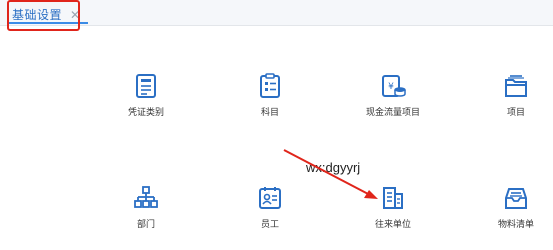 Image resolution: width=553 pixels, height=250 pixels. What do you see at coordinates (269, 225) in the screenshot?
I see `tile-label: 员工` at bounding box center [269, 225].